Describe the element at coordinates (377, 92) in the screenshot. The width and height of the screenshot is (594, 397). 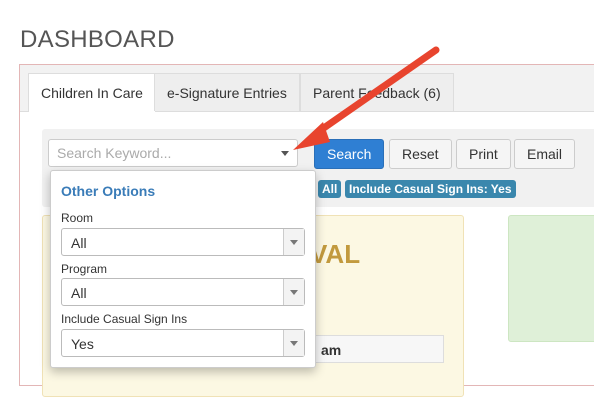
I see `tab-parent-feedback: Parent Feedback (6)` at that location.